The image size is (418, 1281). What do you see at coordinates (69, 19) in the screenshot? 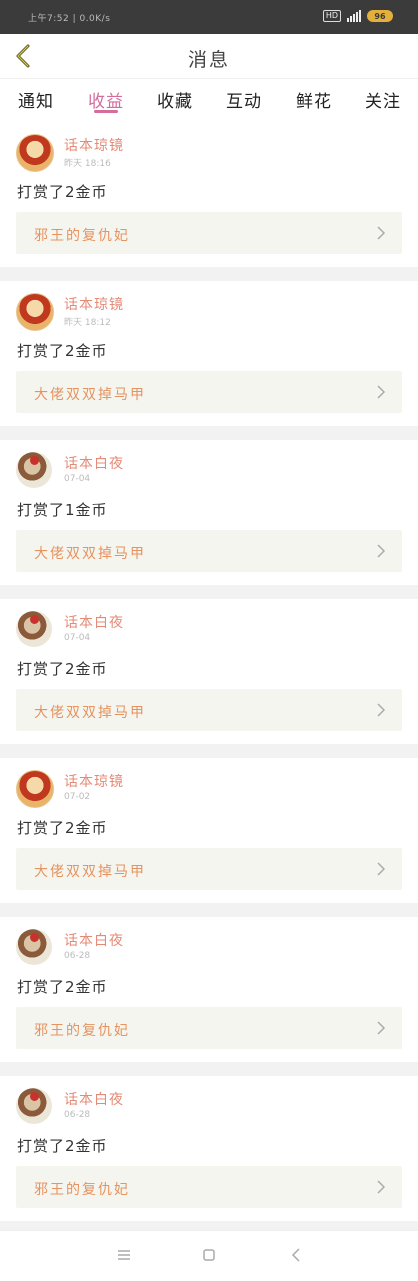
I see `status-time: 上午7:52 | 0.0K/s` at bounding box center [69, 19].